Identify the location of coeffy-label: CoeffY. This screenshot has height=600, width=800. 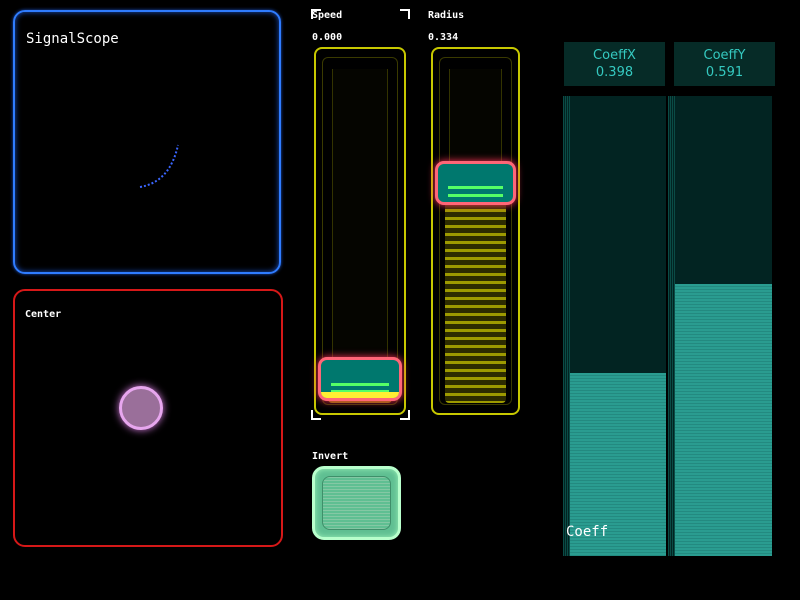
(724, 55).